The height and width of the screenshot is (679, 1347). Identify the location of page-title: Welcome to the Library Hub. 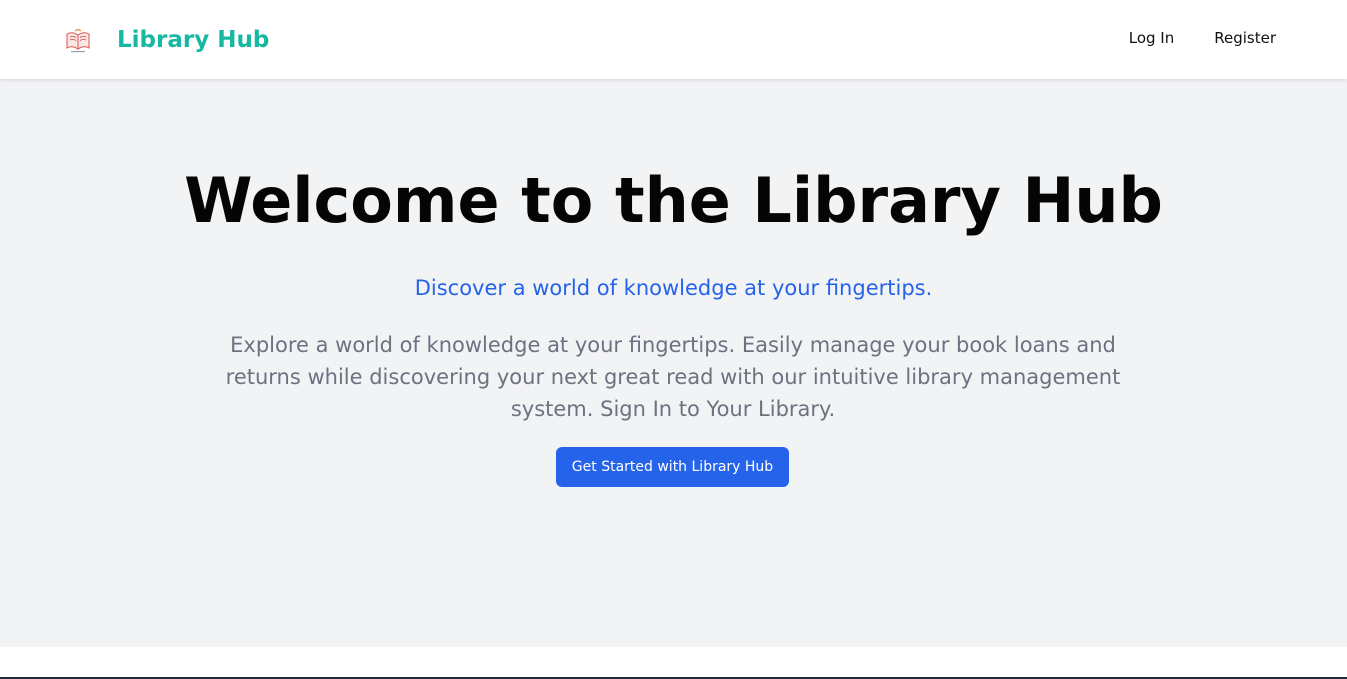
(673, 200).